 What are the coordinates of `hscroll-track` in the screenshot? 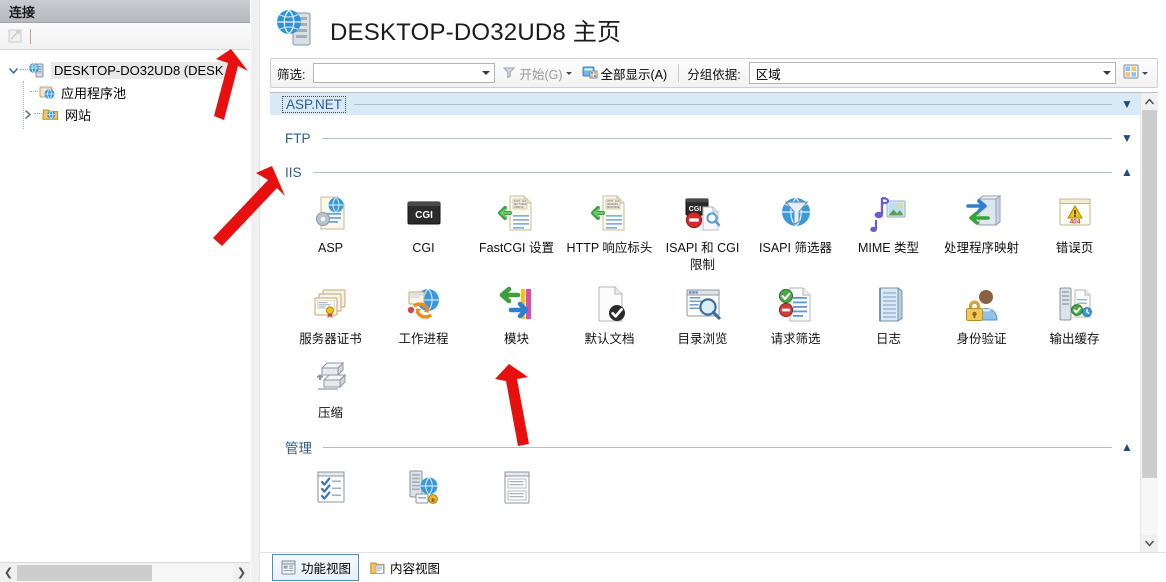 It's located at (125, 572).